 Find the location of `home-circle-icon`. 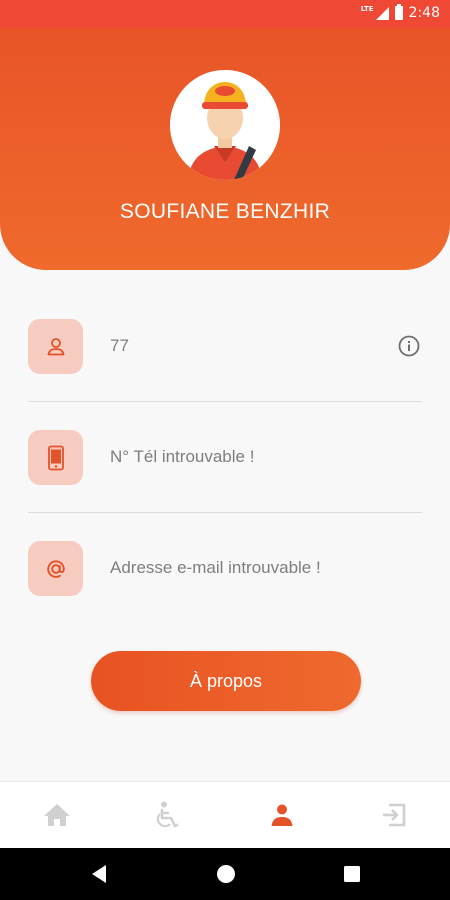

home-circle-icon is located at coordinates (226, 874).